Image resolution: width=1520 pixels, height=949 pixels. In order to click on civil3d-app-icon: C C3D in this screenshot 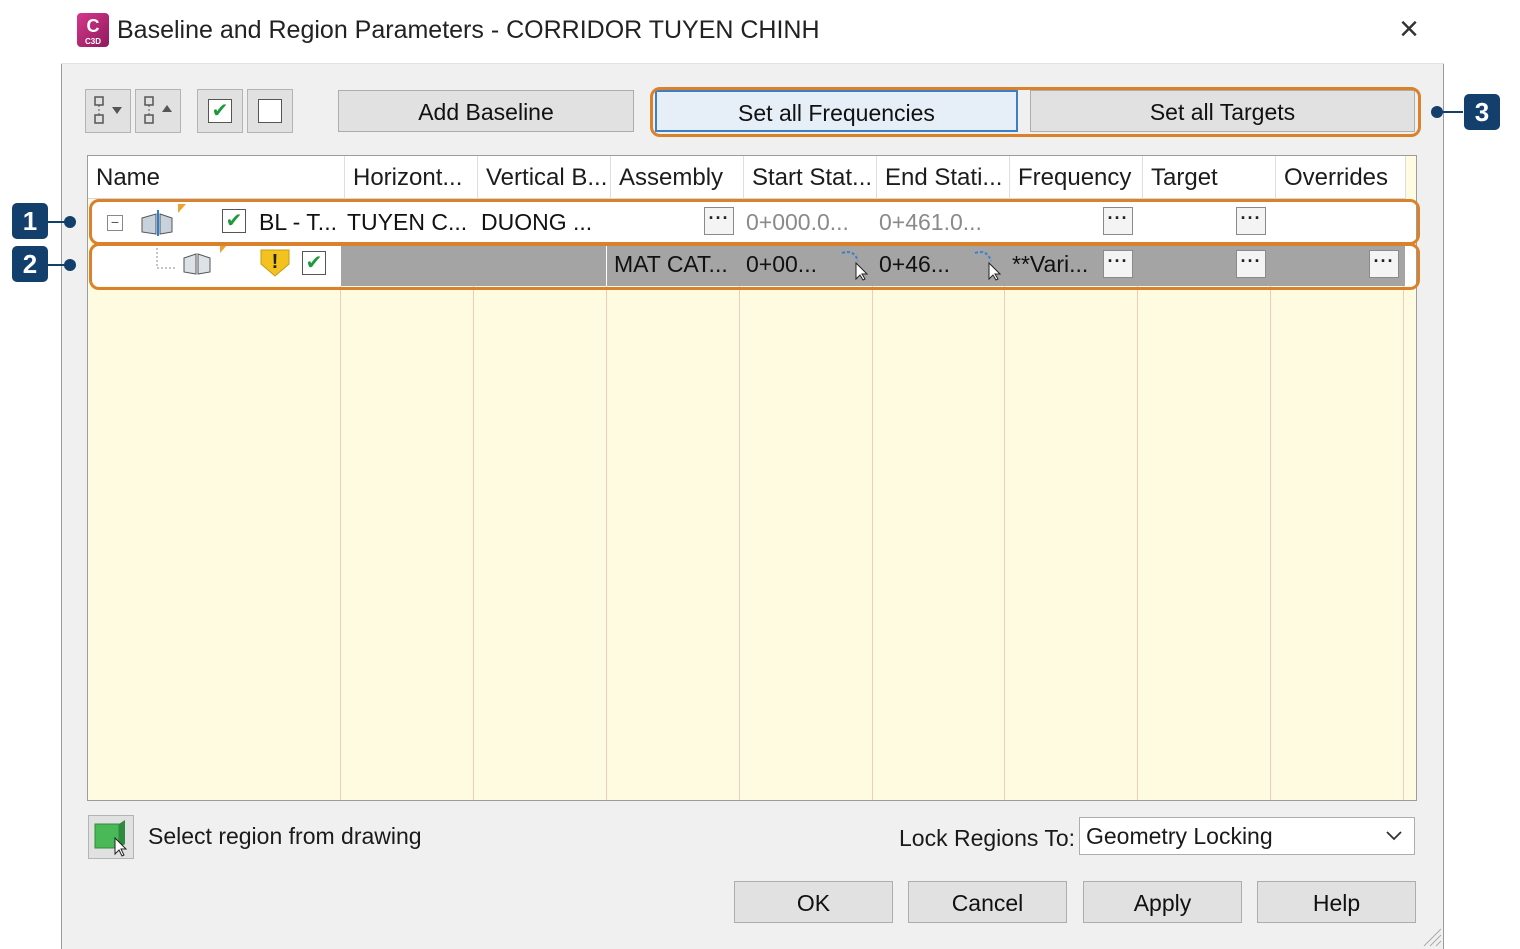, I will do `click(93, 30)`.